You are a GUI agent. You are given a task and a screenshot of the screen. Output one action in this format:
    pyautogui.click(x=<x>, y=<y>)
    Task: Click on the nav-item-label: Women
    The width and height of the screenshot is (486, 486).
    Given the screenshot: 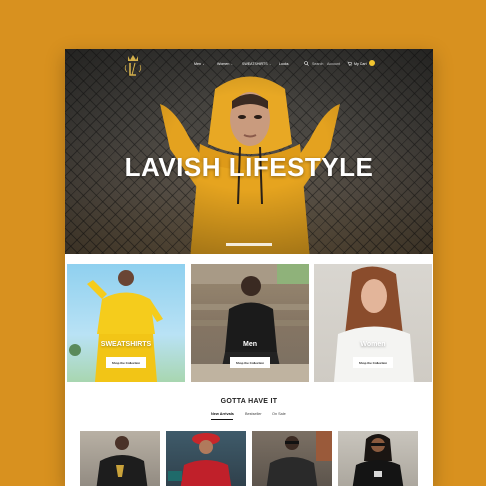 What is the action you would take?
    pyautogui.click(x=223, y=64)
    